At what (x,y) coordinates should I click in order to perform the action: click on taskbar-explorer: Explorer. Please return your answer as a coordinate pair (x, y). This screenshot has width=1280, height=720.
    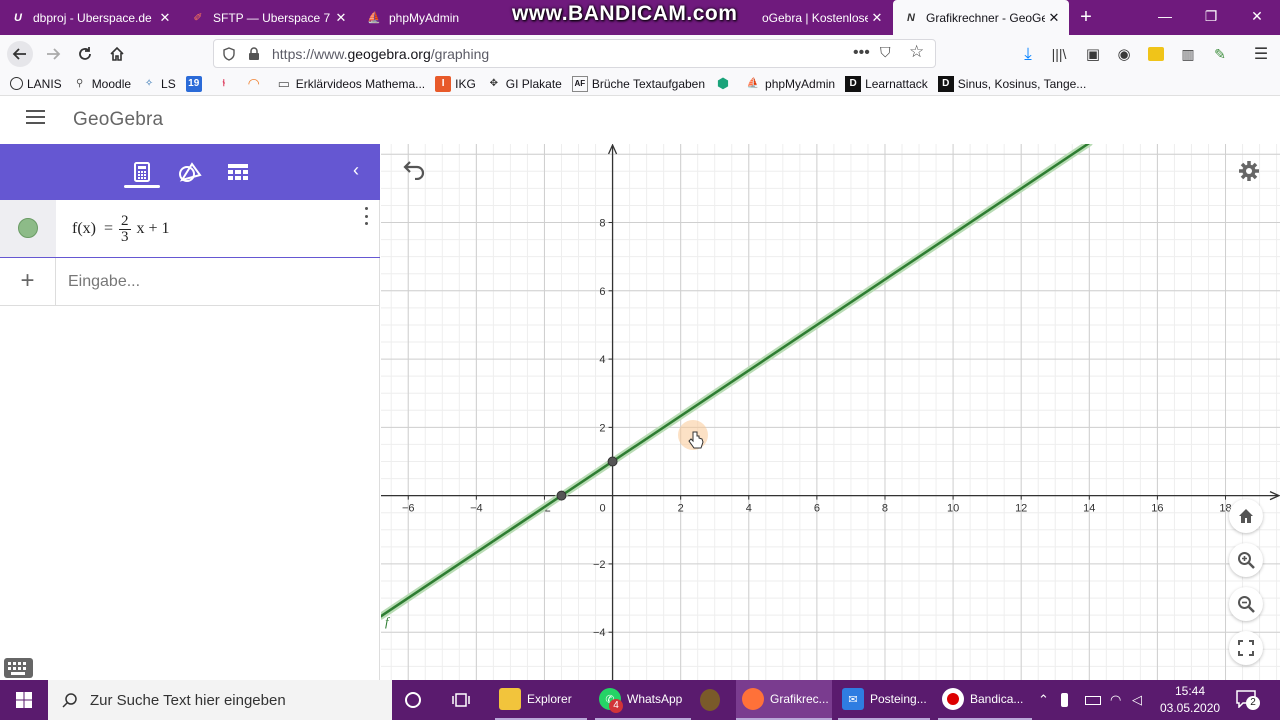
    Looking at the image, I should click on (541, 700).